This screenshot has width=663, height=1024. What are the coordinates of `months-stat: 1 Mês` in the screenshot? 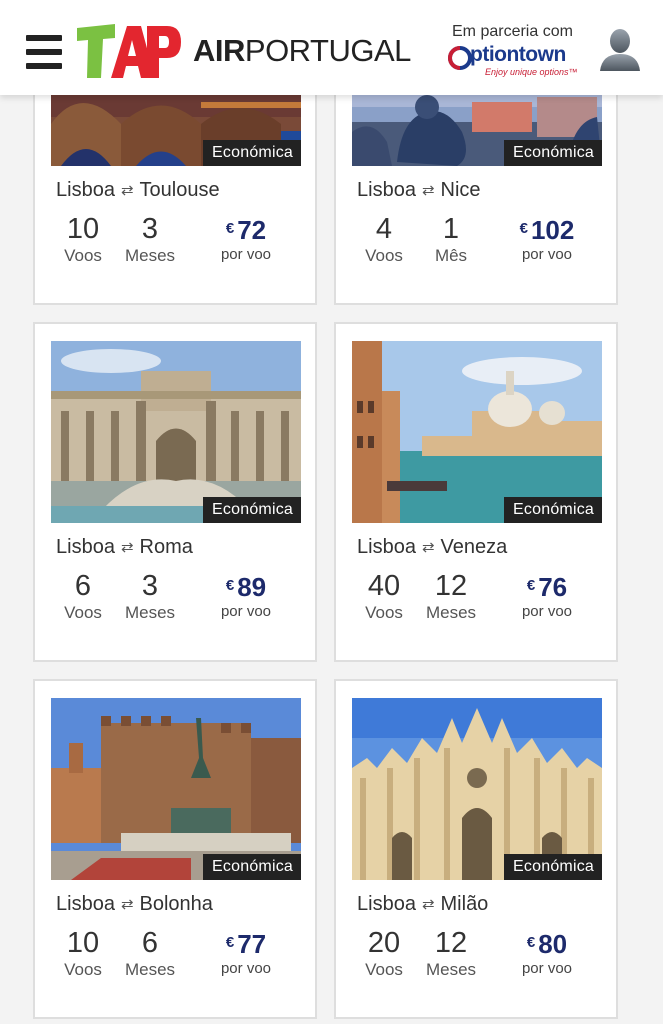 It's located at (451, 241).